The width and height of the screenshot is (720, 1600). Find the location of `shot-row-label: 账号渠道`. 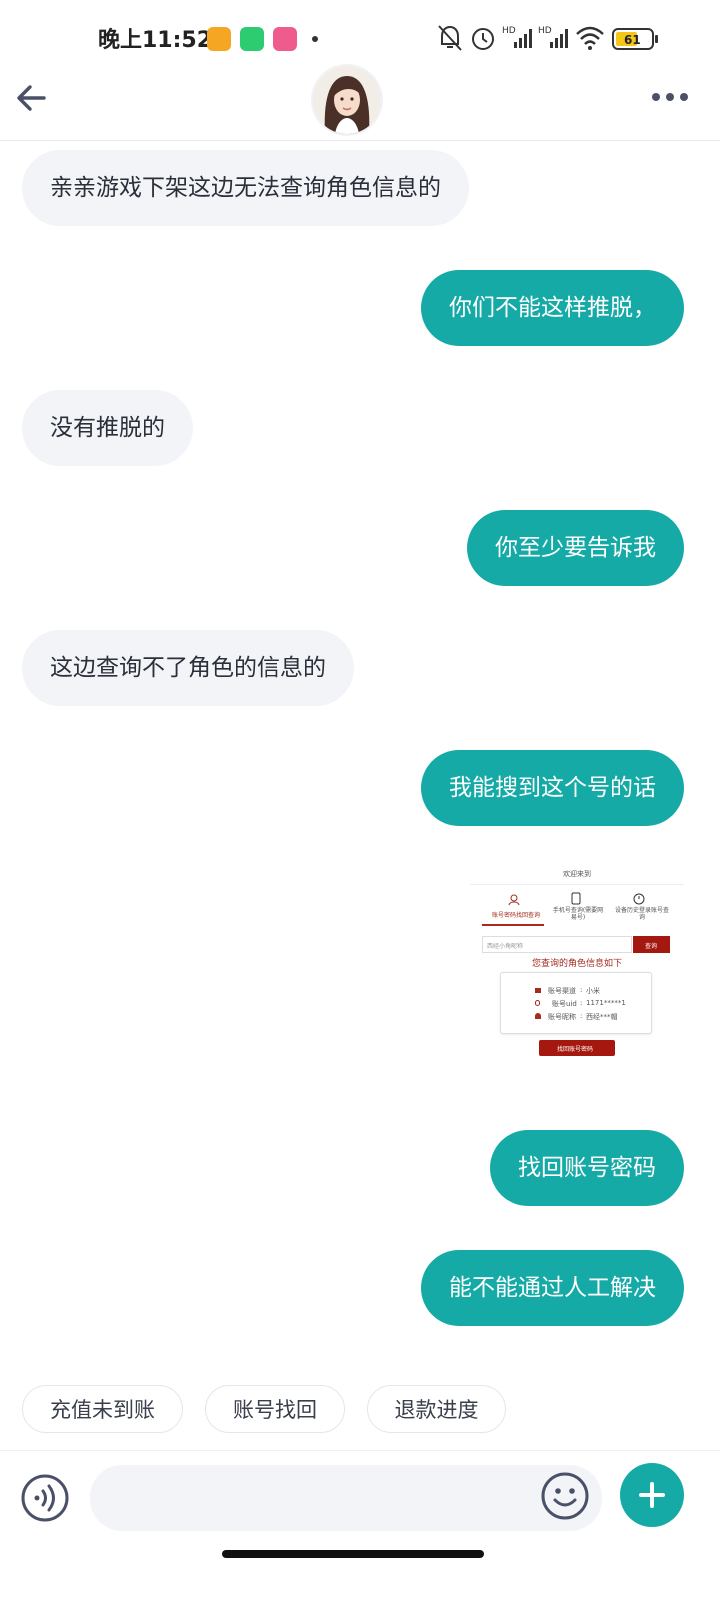

shot-row-label: 账号渠道 is located at coordinates (562, 991).